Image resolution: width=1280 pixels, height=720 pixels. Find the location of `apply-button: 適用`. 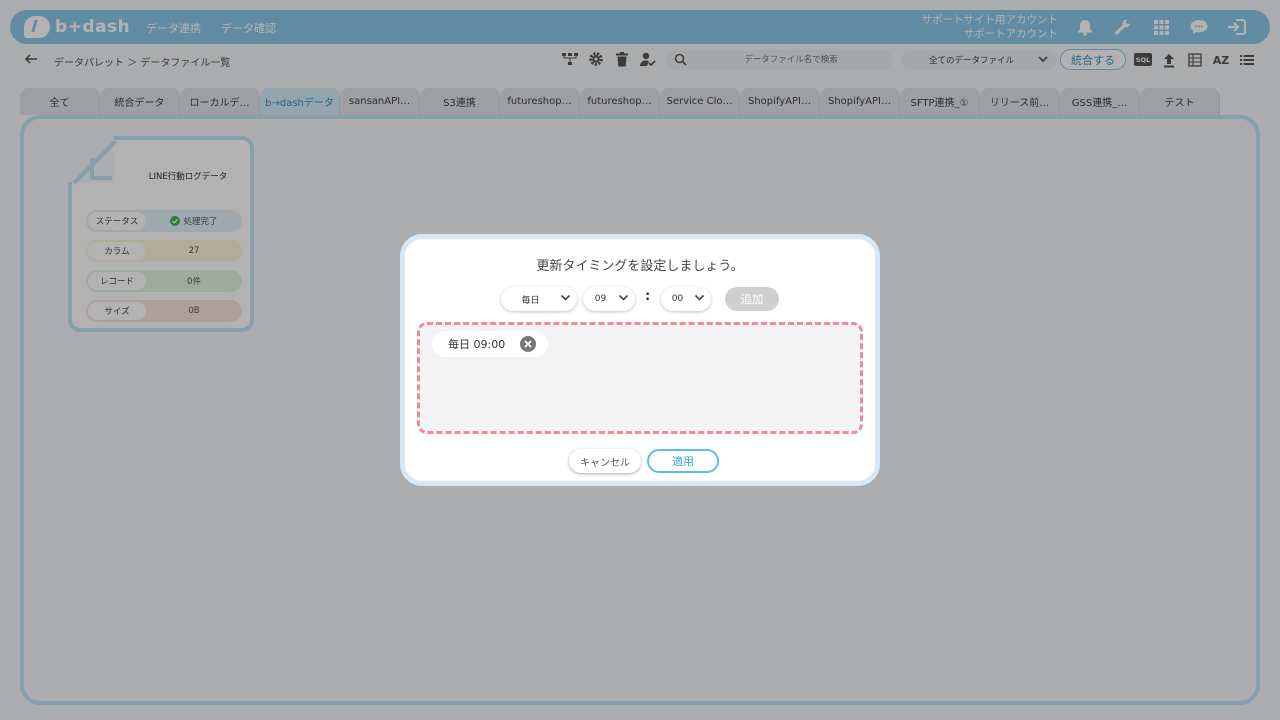

apply-button: 適用 is located at coordinates (683, 461).